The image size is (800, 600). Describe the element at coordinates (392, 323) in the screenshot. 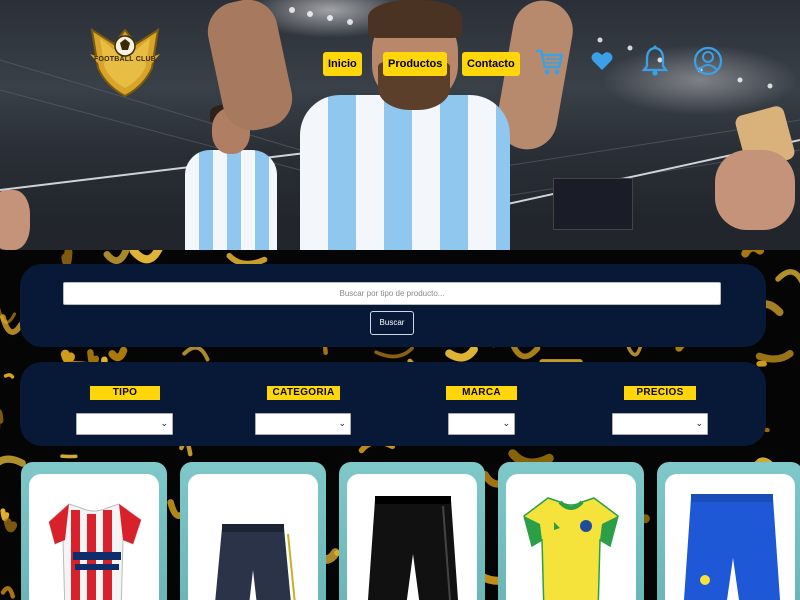

I see `search-button: Buscar` at that location.